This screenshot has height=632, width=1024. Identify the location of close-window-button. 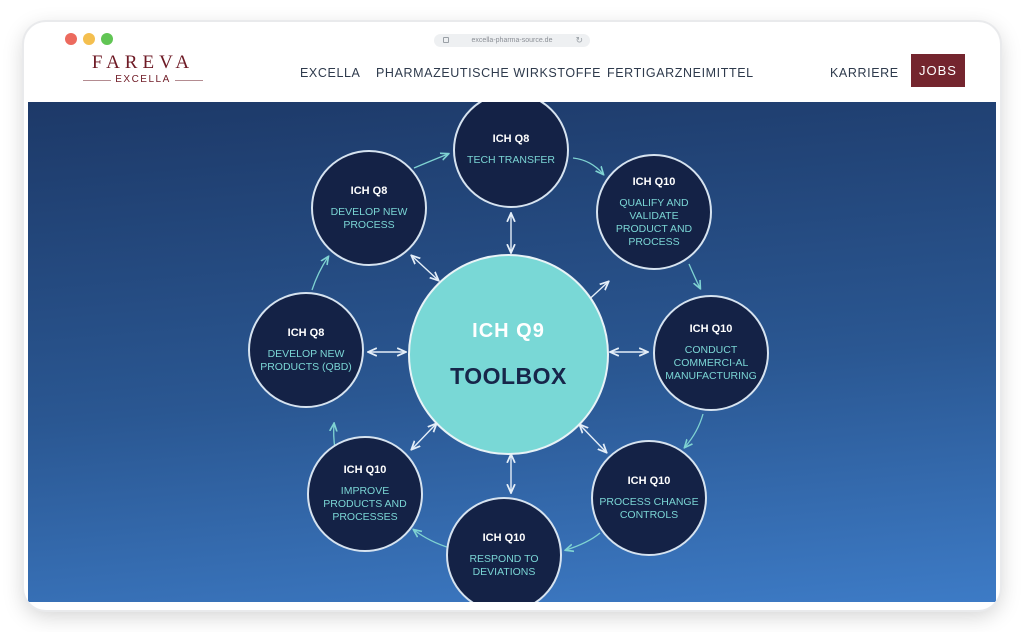
(71, 39).